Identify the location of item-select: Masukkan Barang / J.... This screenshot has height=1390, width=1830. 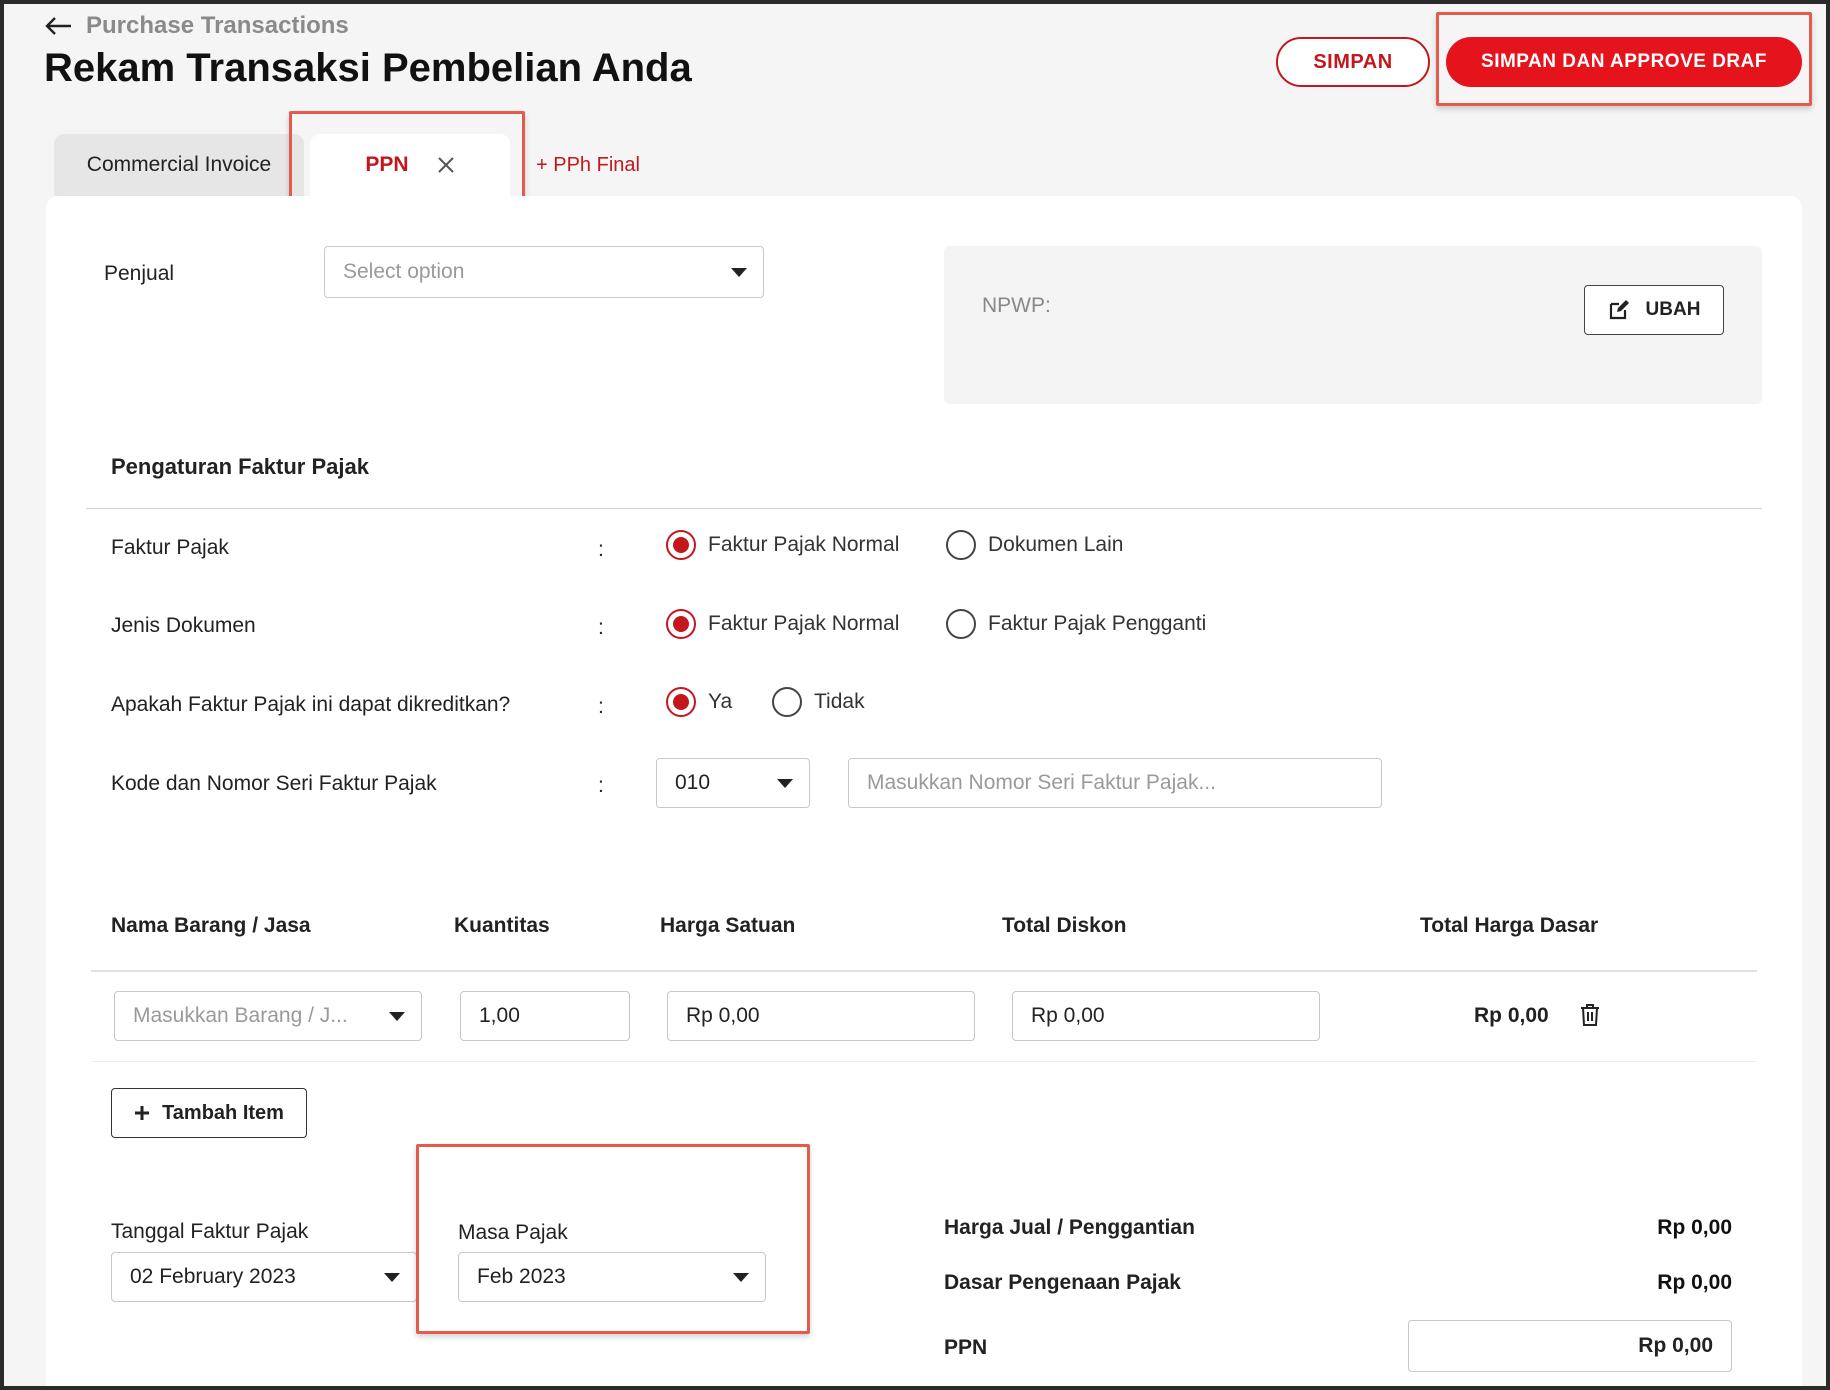
(268, 1016).